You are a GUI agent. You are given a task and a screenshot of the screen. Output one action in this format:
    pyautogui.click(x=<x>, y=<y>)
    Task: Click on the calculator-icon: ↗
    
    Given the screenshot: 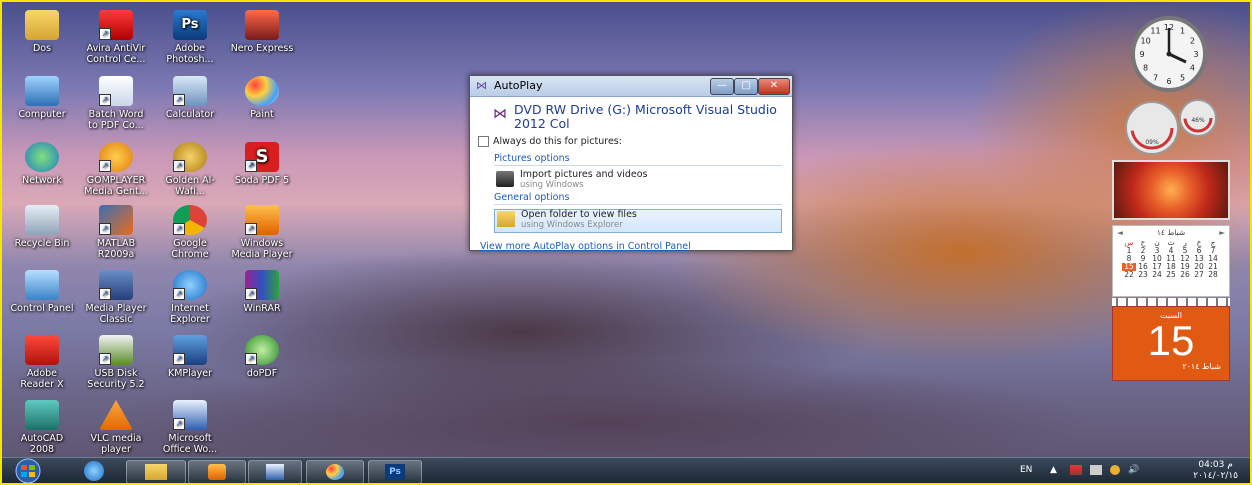 What is the action you would take?
    pyautogui.click(x=190, y=91)
    